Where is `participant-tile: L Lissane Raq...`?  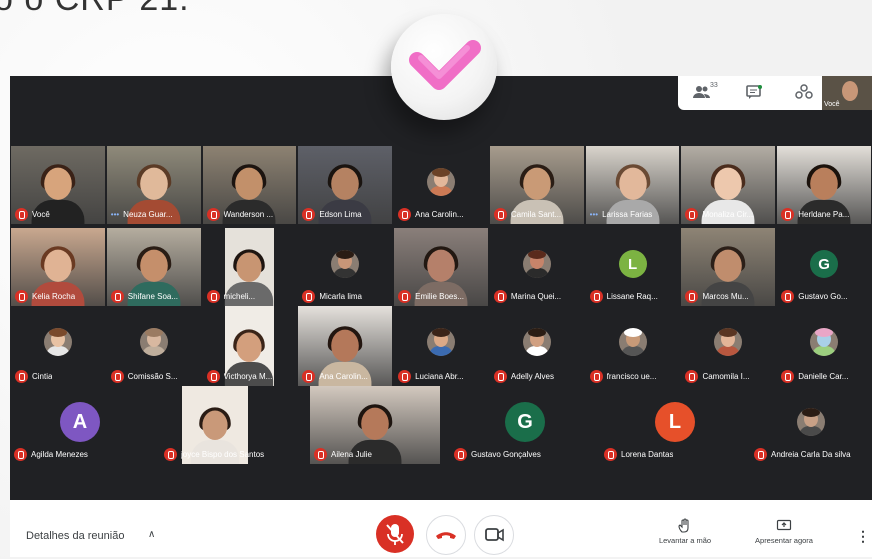
participant-tile: L Lissane Raq... is located at coordinates (632, 267).